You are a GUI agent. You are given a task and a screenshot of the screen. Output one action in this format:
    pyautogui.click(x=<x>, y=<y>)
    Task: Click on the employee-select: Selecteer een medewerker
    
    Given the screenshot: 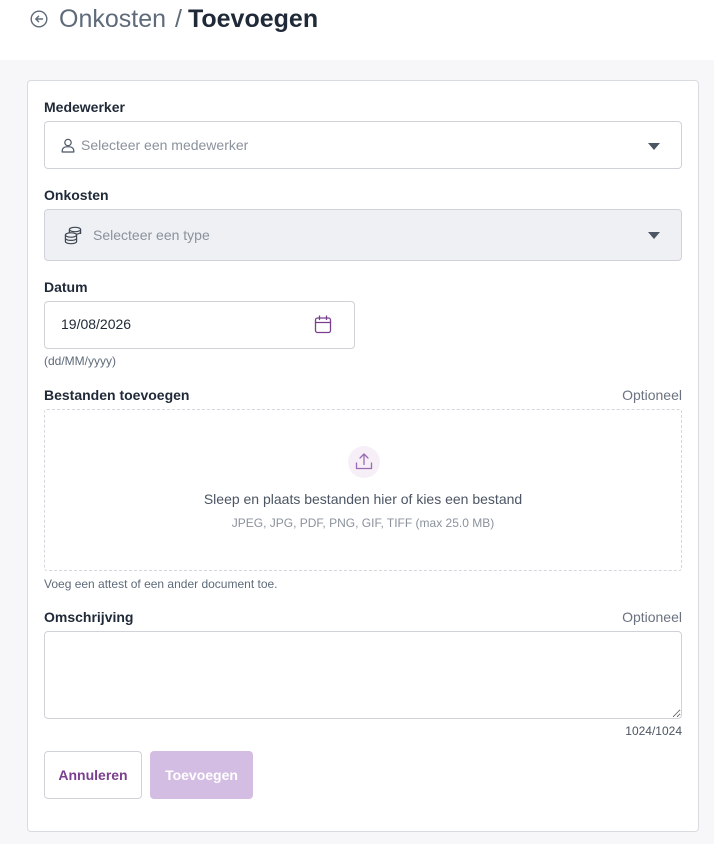 What is the action you would take?
    pyautogui.click(x=363, y=145)
    